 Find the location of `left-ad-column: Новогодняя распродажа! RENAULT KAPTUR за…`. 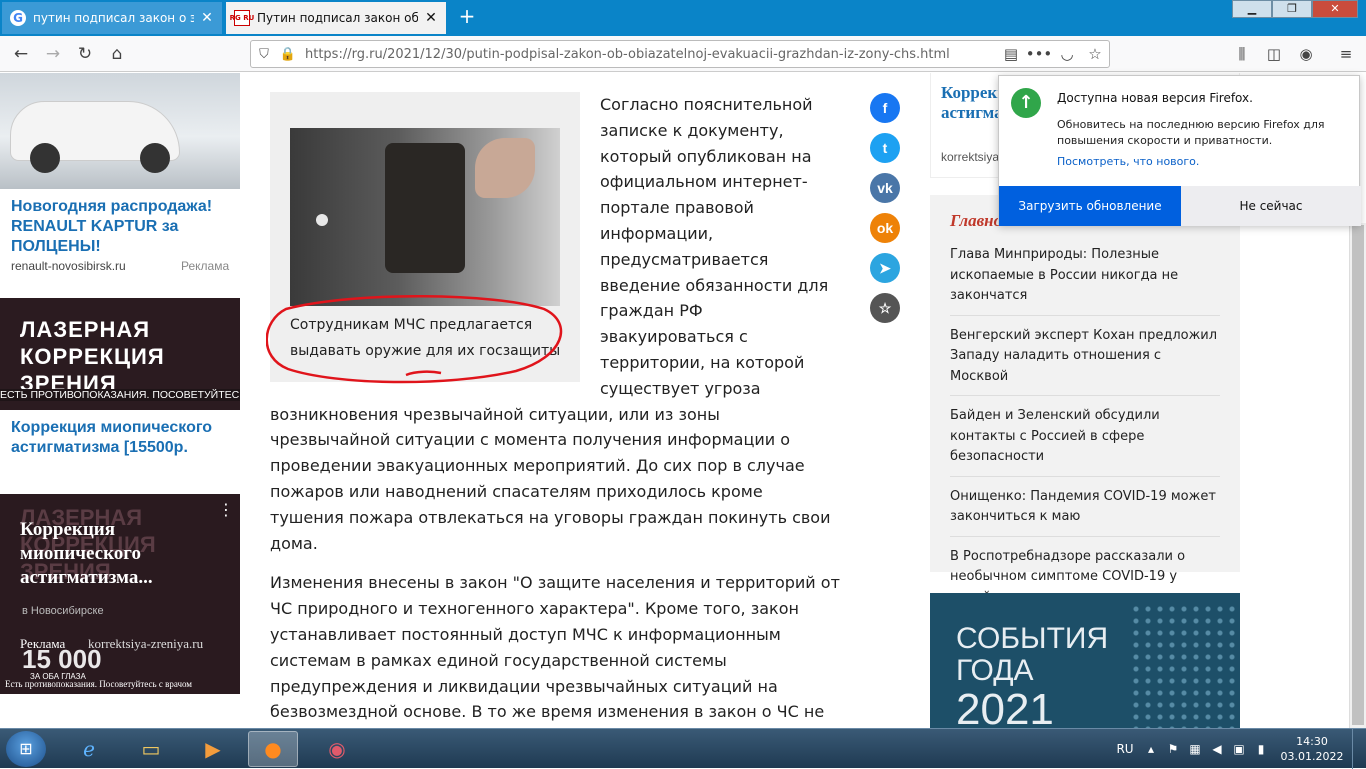

left-ad-column: Новогодняя распродажа! RENAULT KAPTUR за… is located at coordinates (120, 400).